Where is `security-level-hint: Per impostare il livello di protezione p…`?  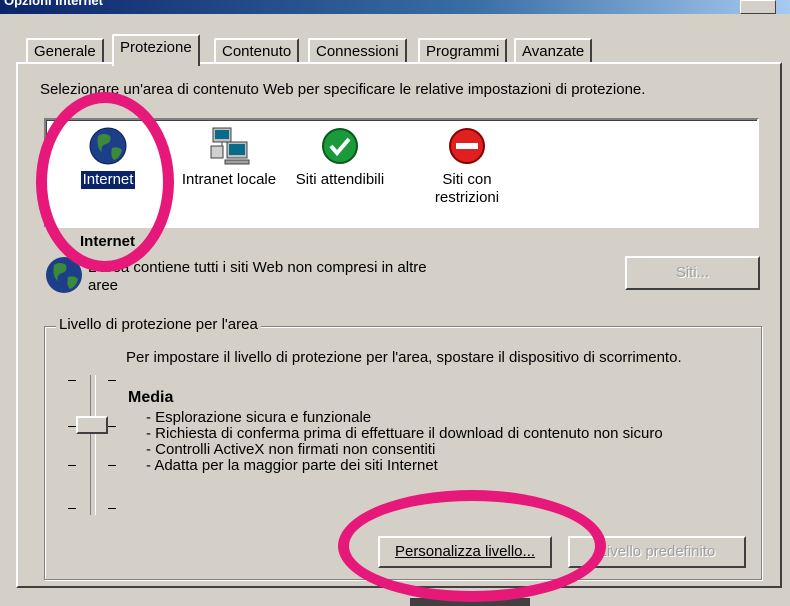
security-level-hint: Per impostare il livello di protezione p… is located at coordinates (404, 357).